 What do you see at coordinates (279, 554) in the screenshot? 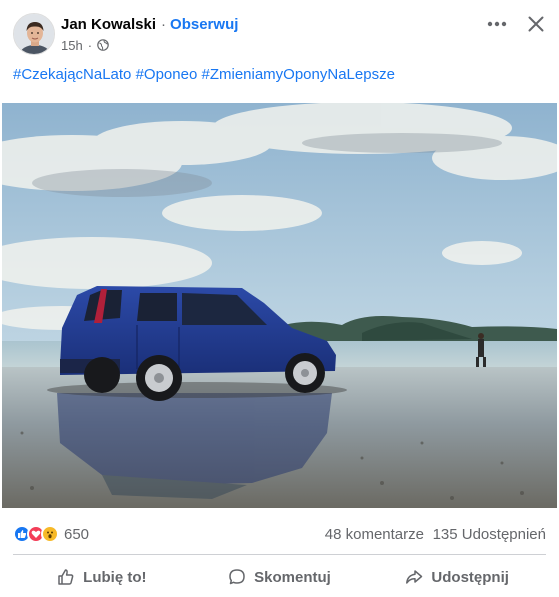
I see `actions-divider` at bounding box center [279, 554].